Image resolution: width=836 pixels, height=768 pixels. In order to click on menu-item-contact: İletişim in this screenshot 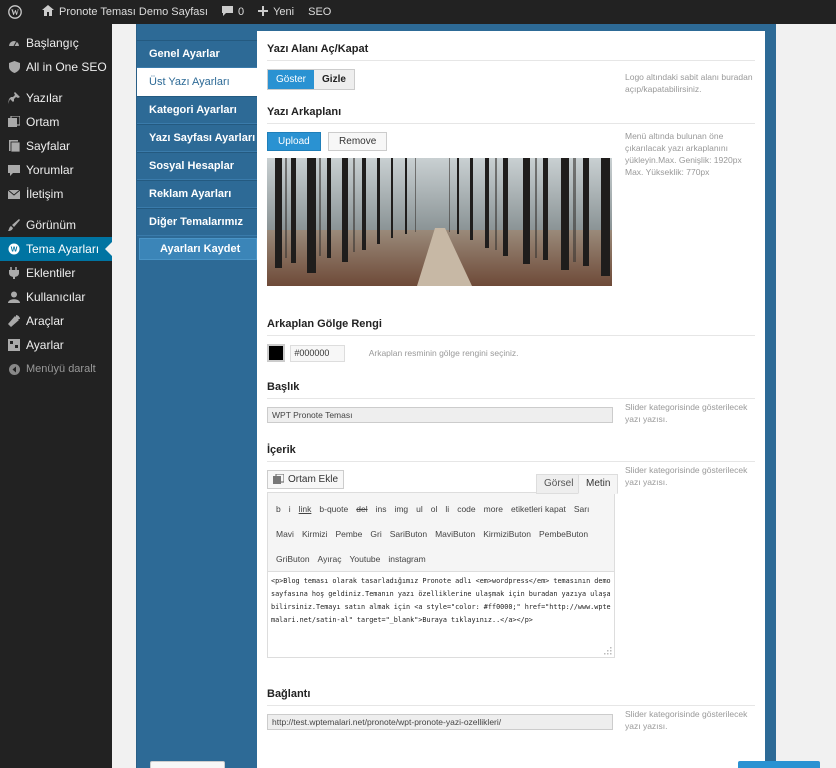, I will do `click(56, 194)`.